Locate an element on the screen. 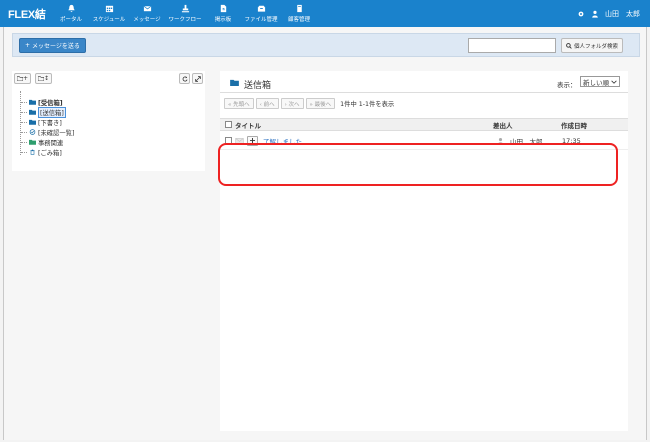  nav-schedule: スケジュール is located at coordinates (109, 13).